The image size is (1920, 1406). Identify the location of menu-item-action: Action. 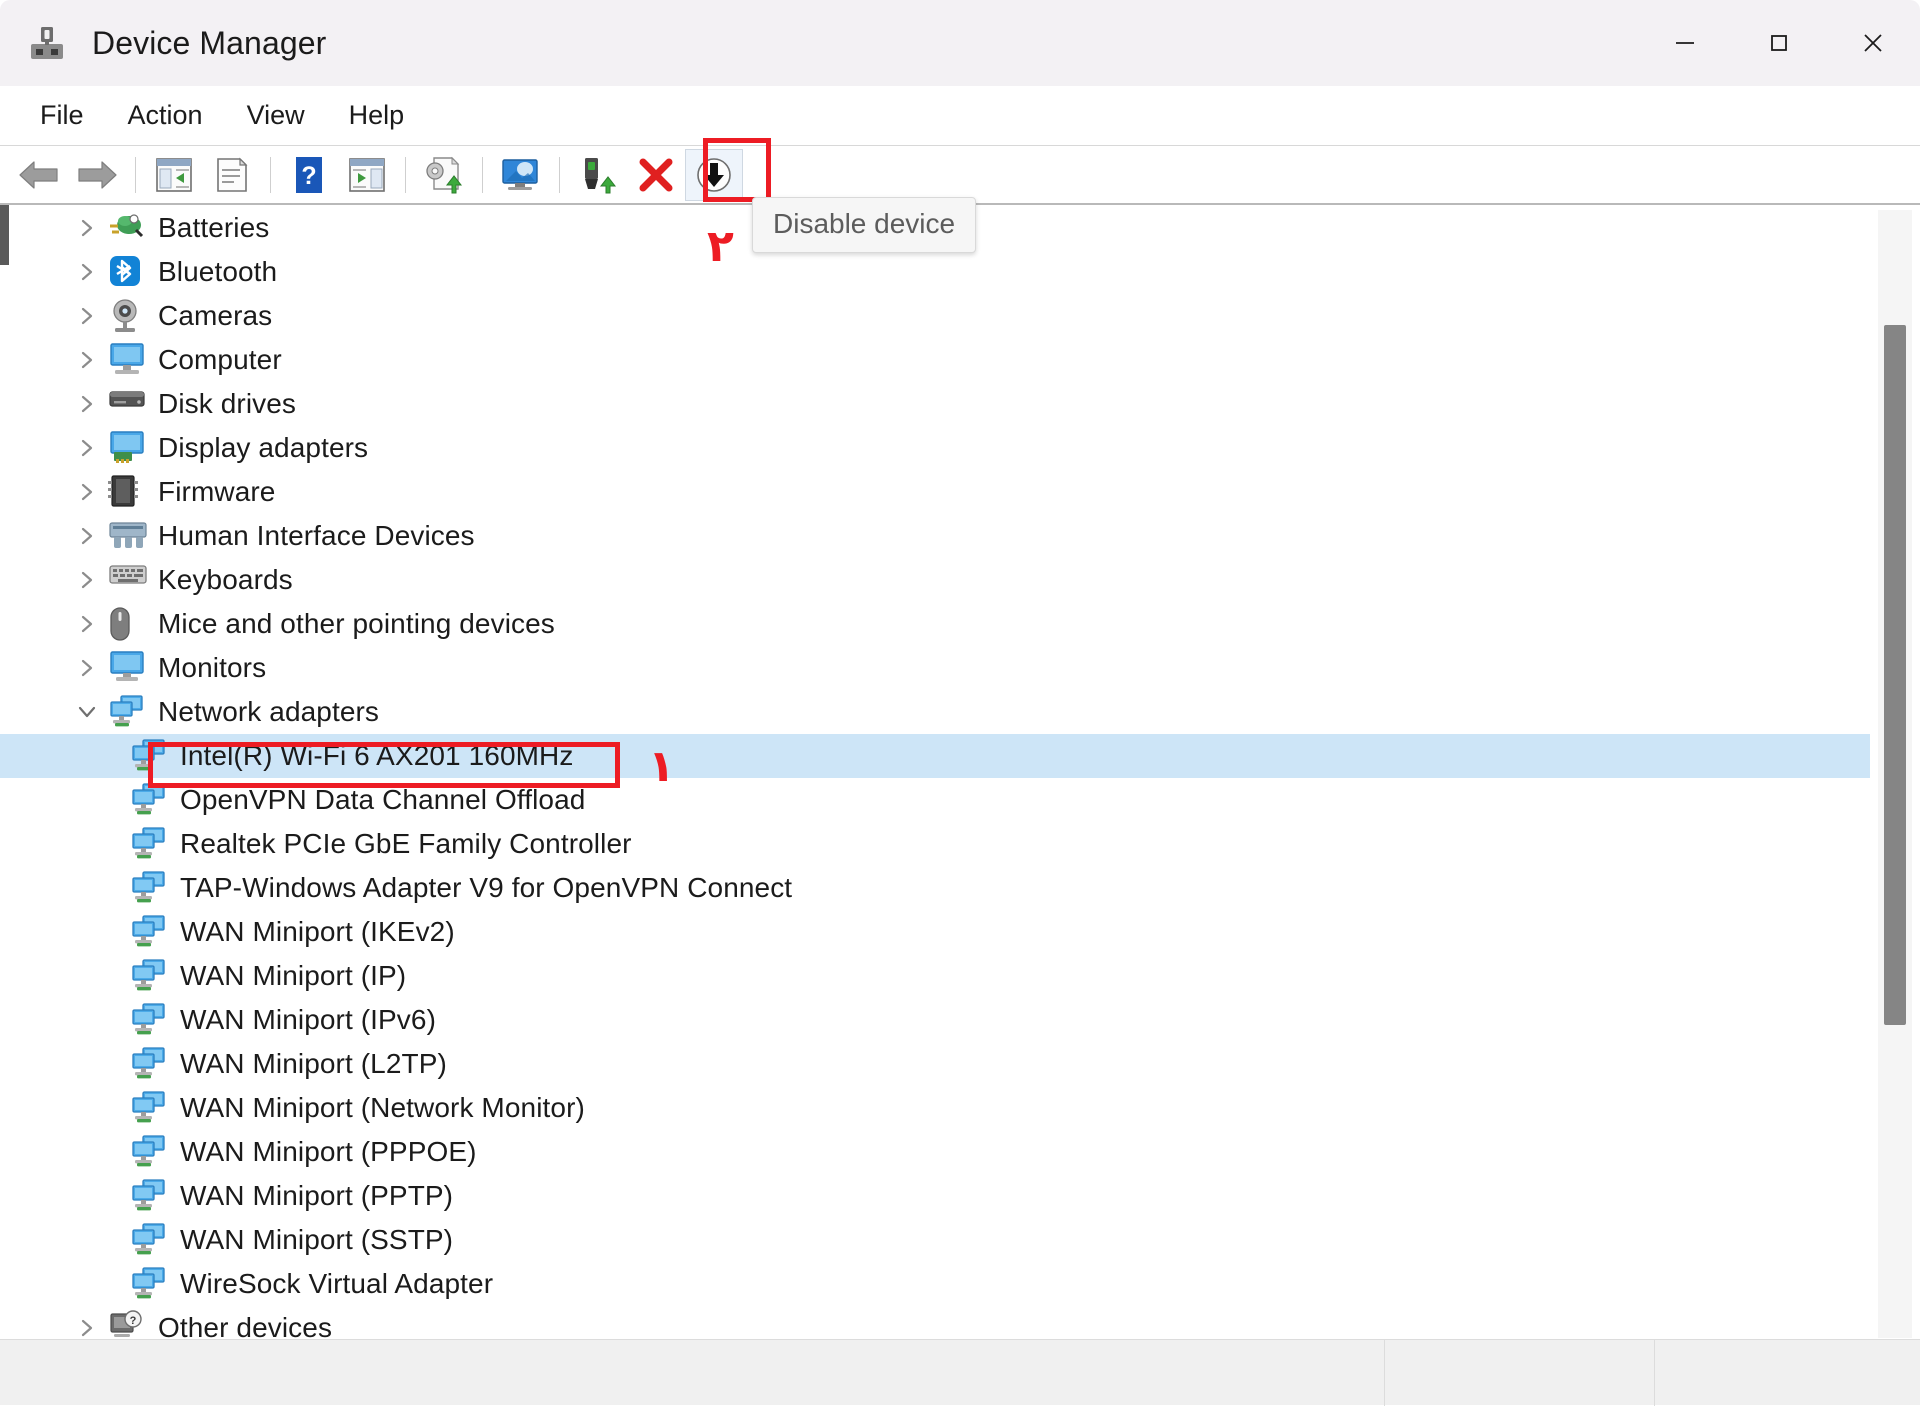
(165, 115).